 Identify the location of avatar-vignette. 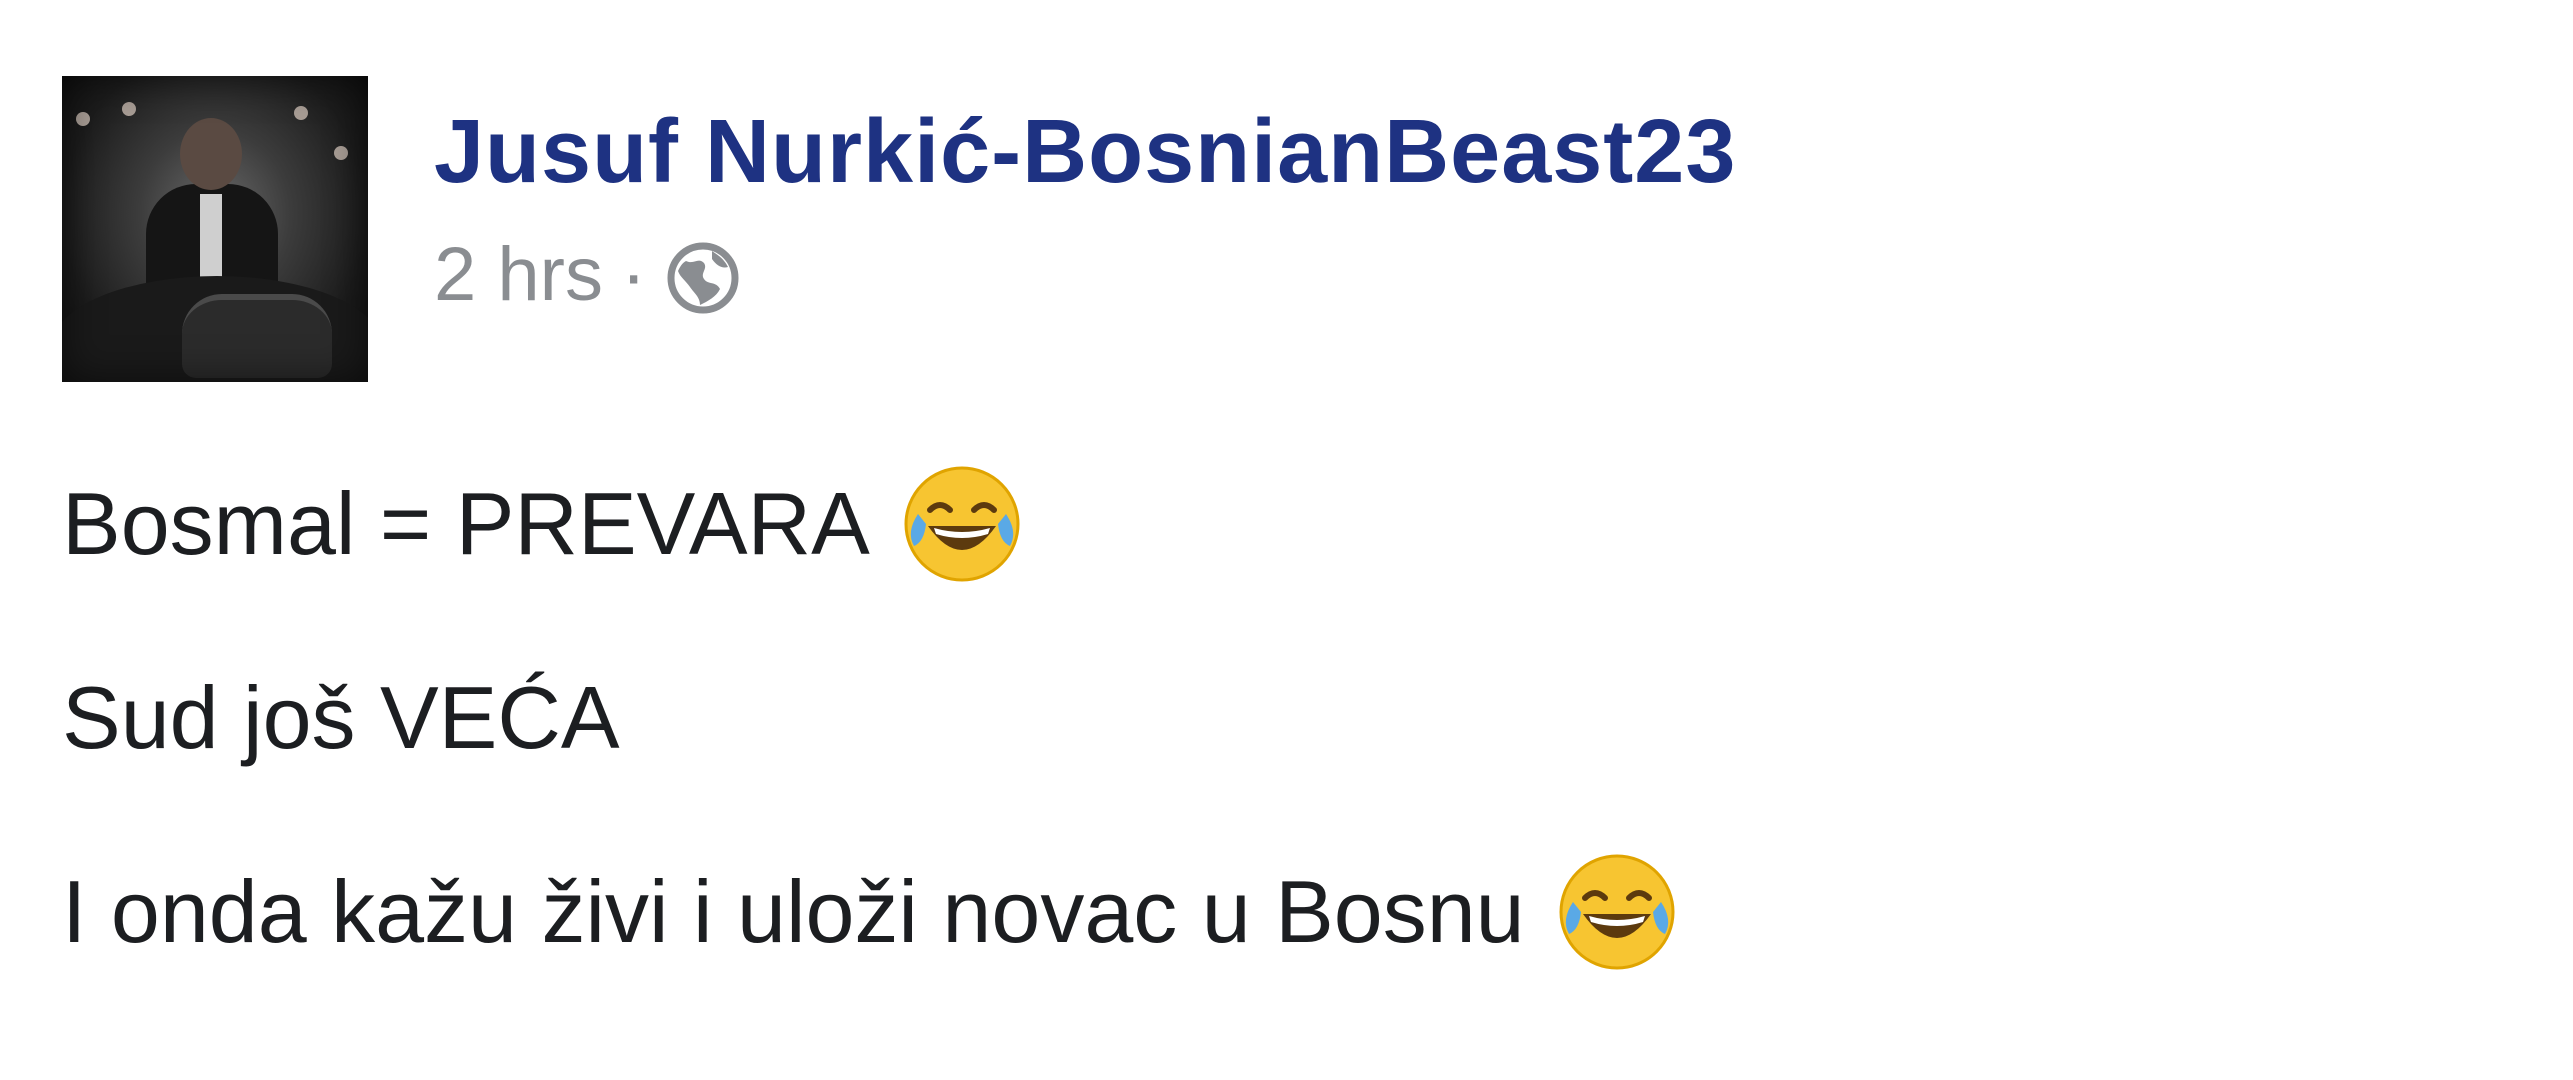
(215, 229).